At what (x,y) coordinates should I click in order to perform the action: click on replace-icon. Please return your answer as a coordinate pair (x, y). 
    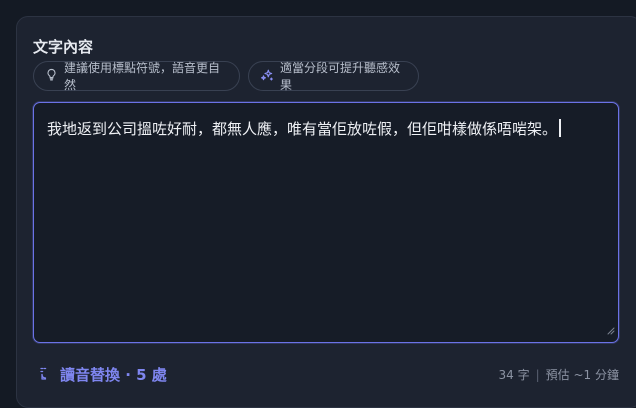
    Looking at the image, I should click on (45, 375).